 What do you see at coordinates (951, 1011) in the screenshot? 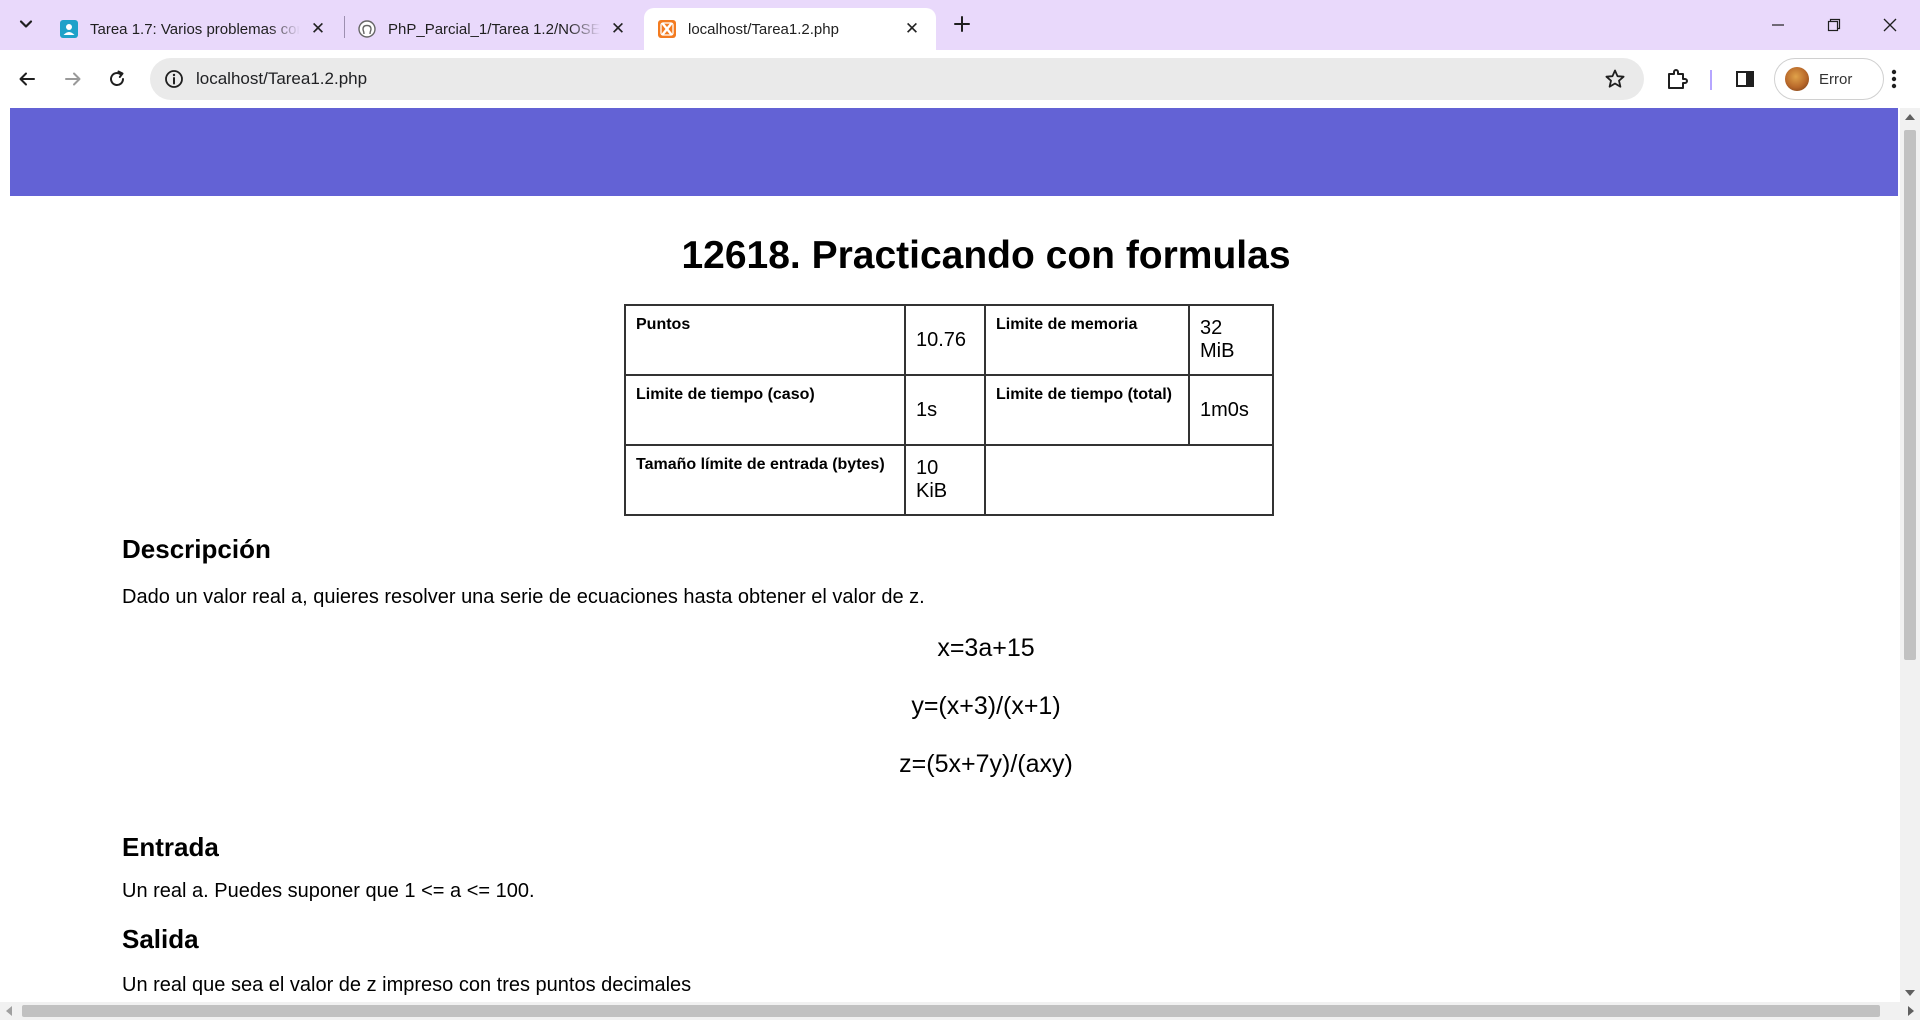
I see `horizontal-scroll-thumb` at bounding box center [951, 1011].